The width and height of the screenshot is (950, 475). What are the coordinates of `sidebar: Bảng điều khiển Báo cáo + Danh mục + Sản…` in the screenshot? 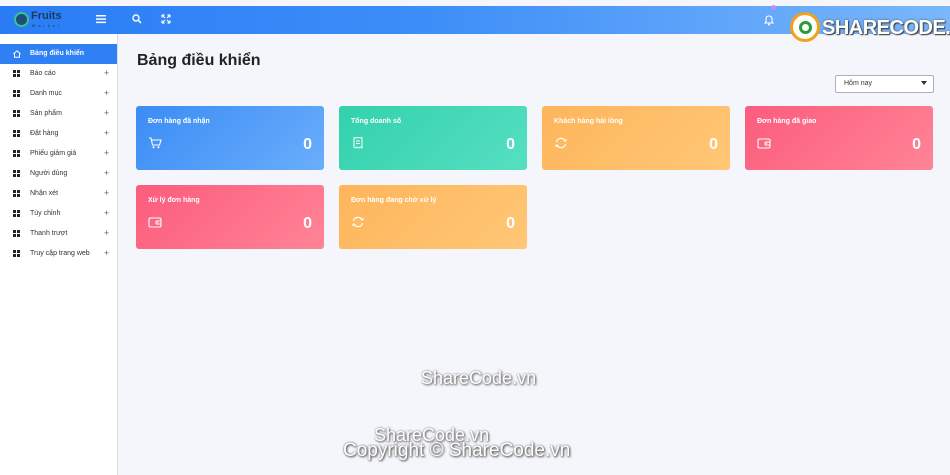 It's located at (59, 254).